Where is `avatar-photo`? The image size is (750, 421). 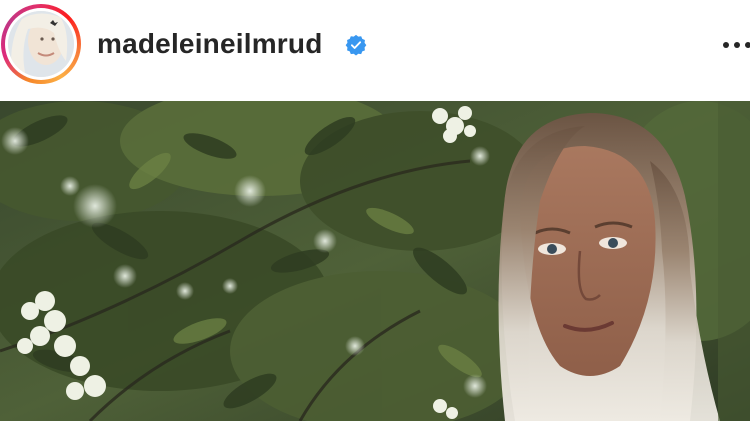 avatar-photo is located at coordinates (41, 44).